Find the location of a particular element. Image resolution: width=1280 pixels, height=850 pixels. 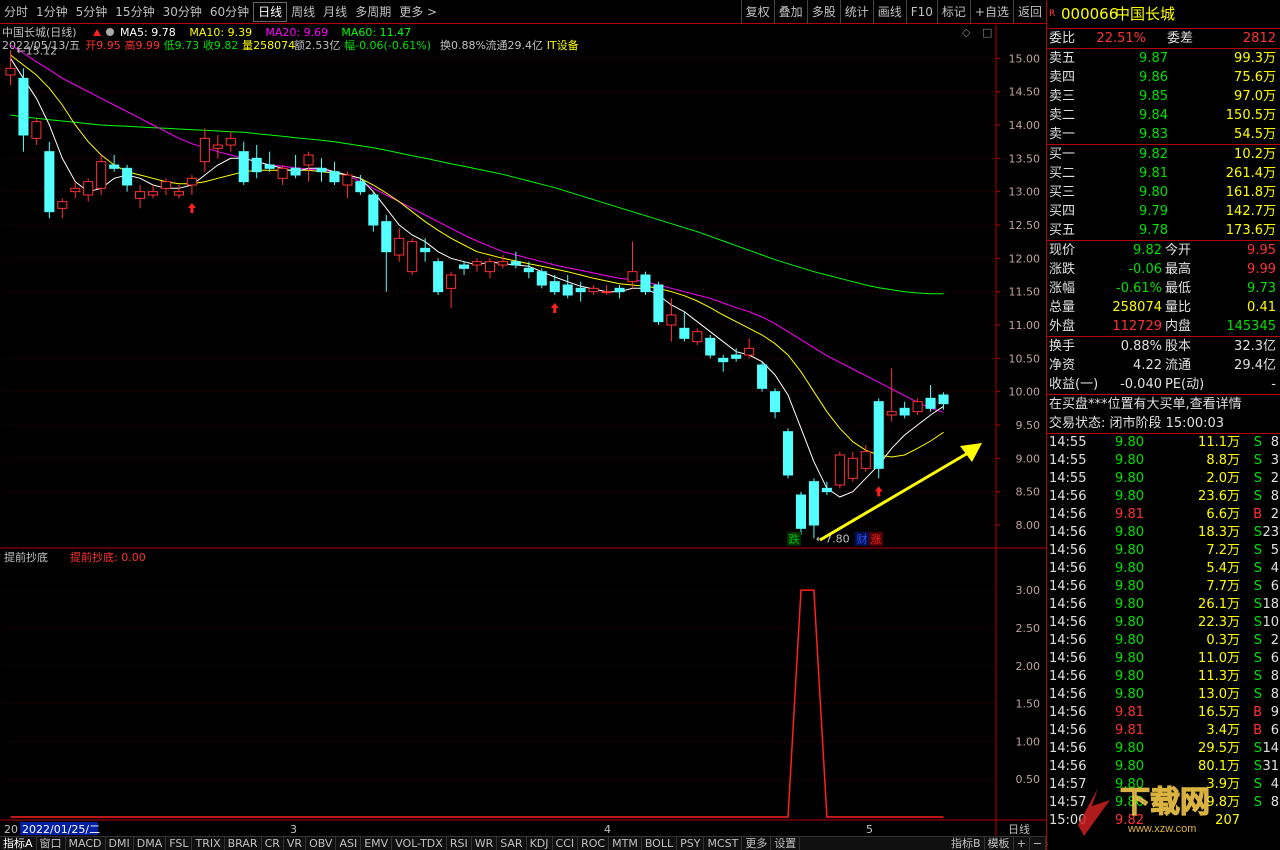

tick-volume: 23.6万 is located at coordinates (1219, 496).